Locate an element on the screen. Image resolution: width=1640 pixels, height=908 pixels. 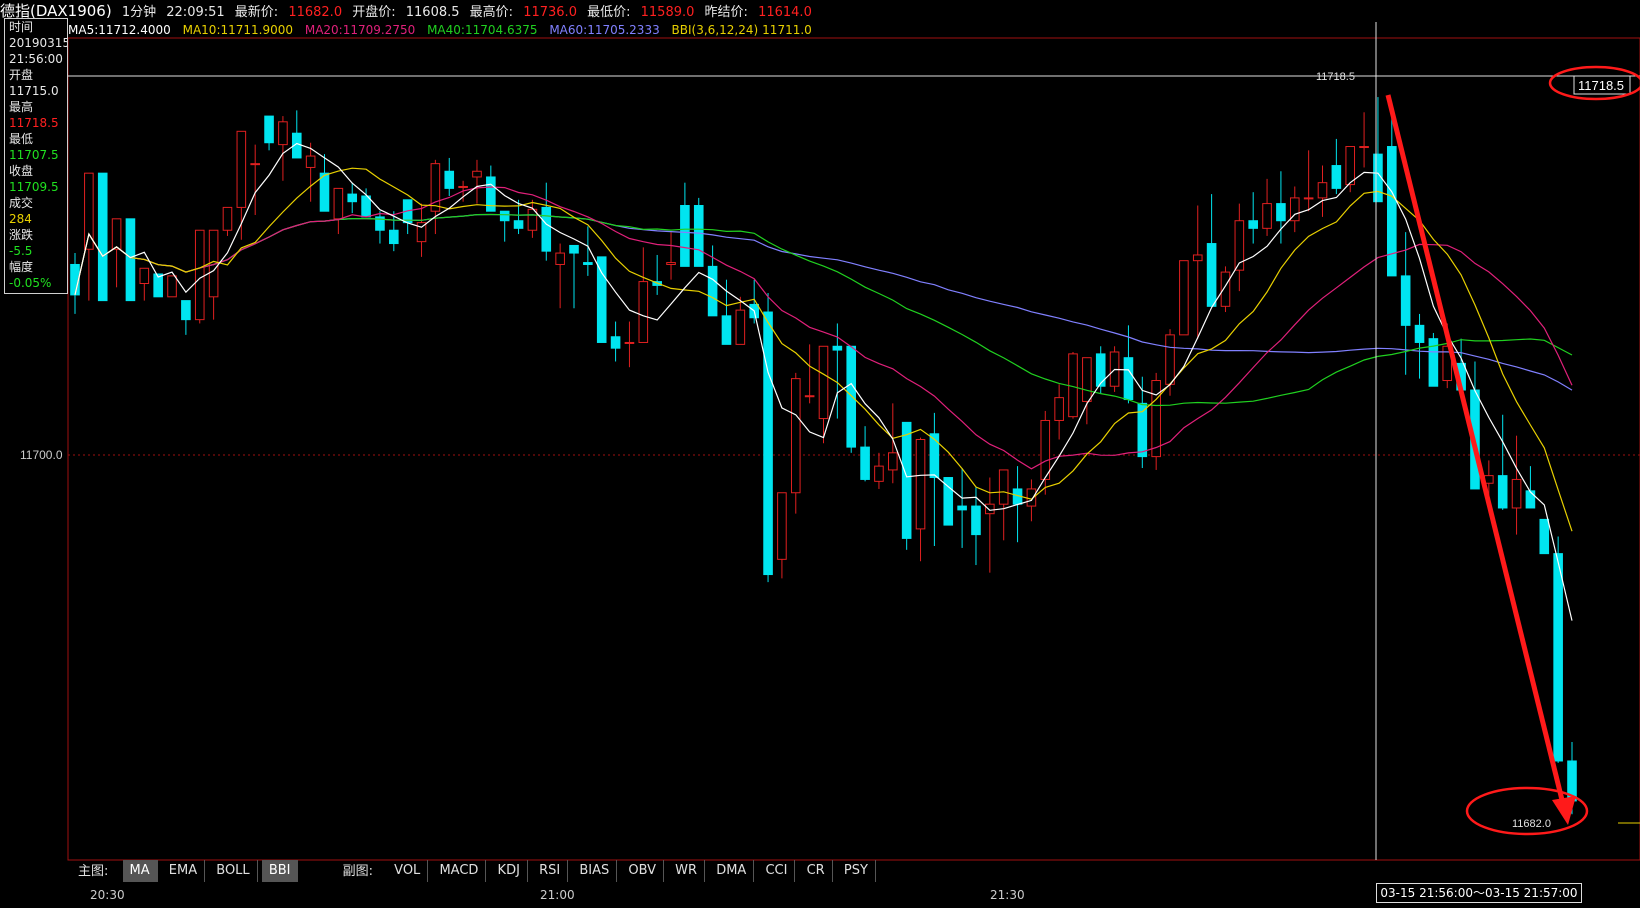
tab-obv: OBV is located at coordinates (643, 871).